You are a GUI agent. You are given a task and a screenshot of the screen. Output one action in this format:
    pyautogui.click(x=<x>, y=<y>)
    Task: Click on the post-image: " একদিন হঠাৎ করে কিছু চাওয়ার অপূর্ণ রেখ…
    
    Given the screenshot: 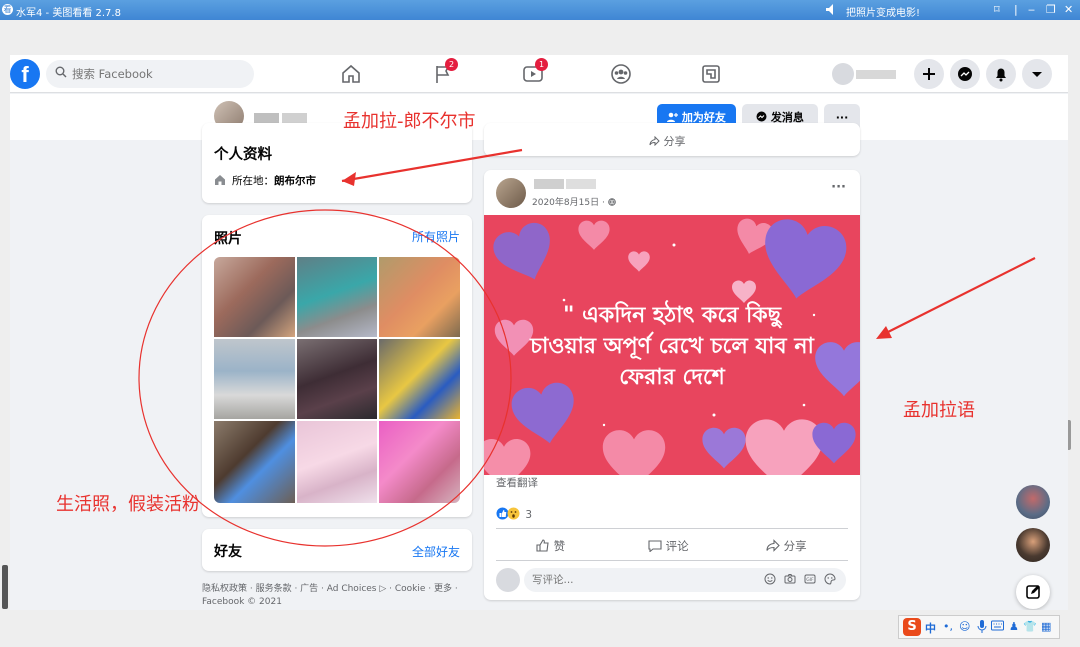 What is the action you would take?
    pyautogui.click(x=672, y=345)
    